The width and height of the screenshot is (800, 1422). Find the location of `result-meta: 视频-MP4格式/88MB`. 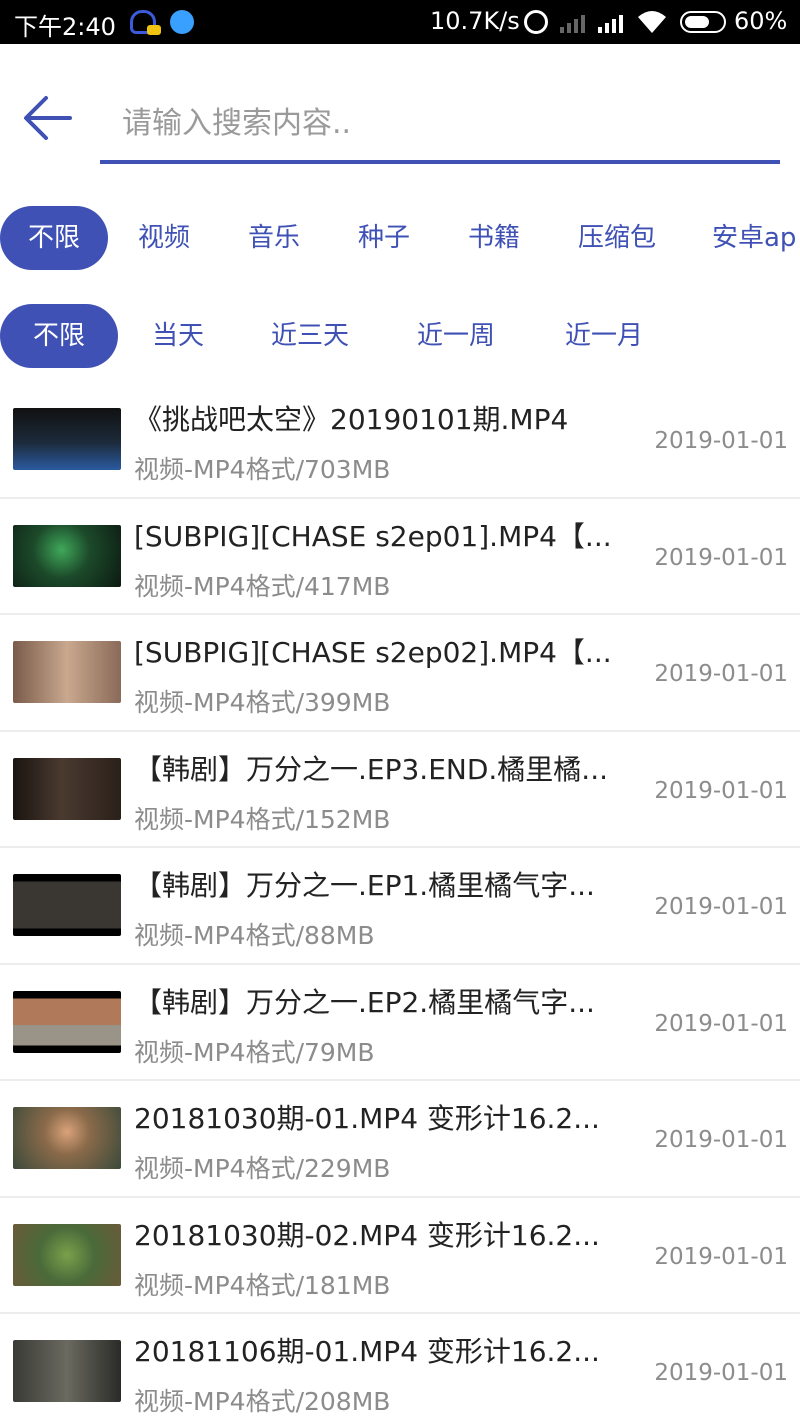

result-meta: 视频-MP4格式/88MB is located at coordinates (254, 935).